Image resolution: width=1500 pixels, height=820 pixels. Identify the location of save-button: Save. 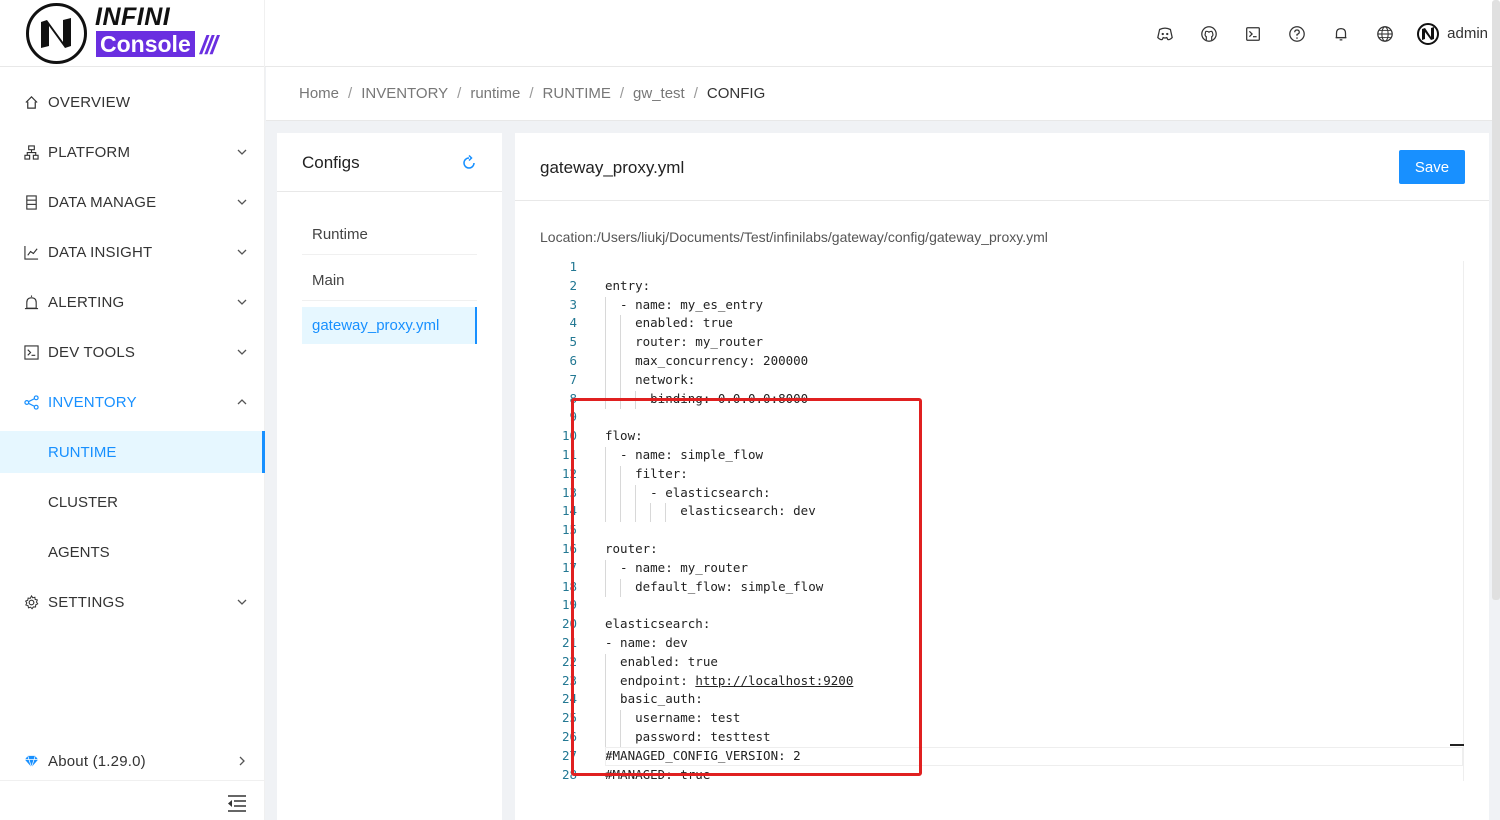
(1432, 167).